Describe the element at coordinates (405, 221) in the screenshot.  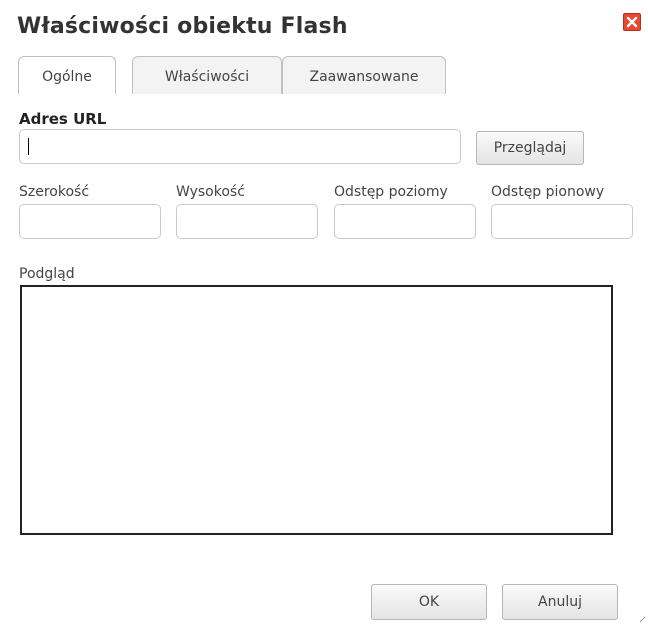
I see `hspace-input` at that location.